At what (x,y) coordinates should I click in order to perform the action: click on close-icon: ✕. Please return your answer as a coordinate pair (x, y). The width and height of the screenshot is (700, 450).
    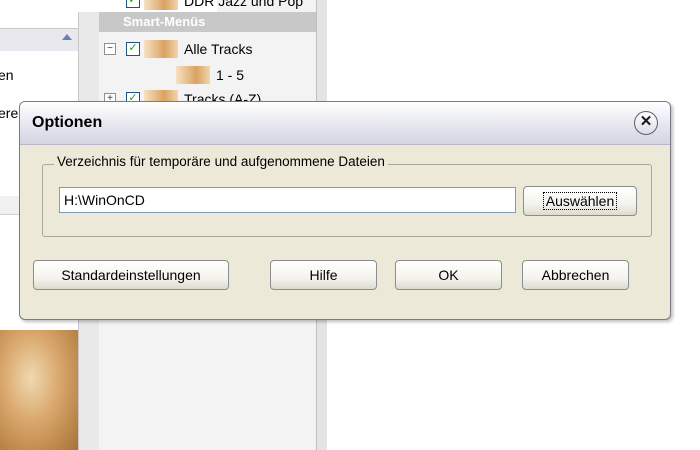
    Looking at the image, I should click on (646, 121).